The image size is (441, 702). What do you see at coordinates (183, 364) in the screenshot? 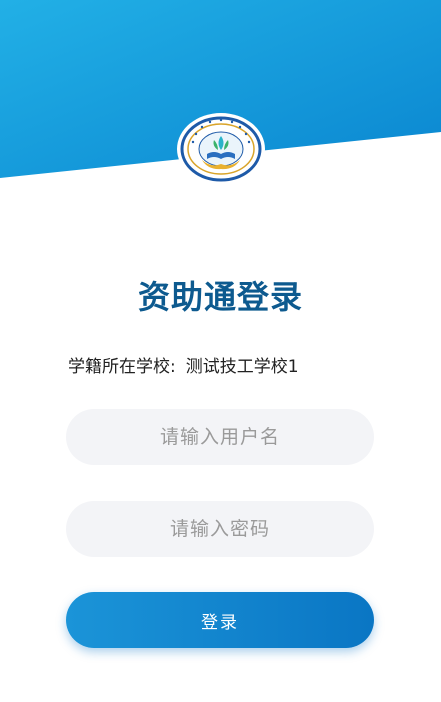
I see `school-info: 学籍所在学校: 测试技工学校1` at bounding box center [183, 364].